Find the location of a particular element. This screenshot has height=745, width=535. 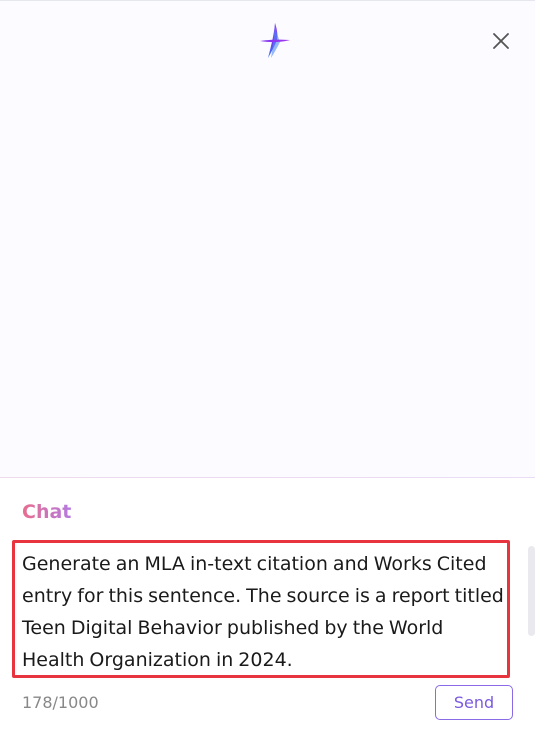

send-button: Send is located at coordinates (474, 702).